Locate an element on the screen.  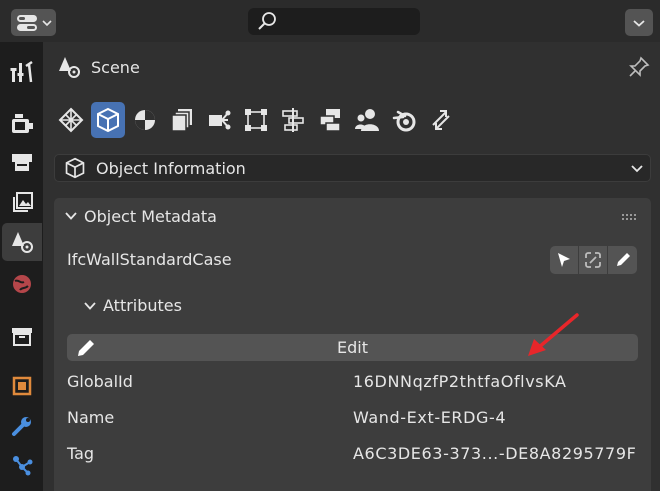
tab-tool is located at coordinates (22, 72).